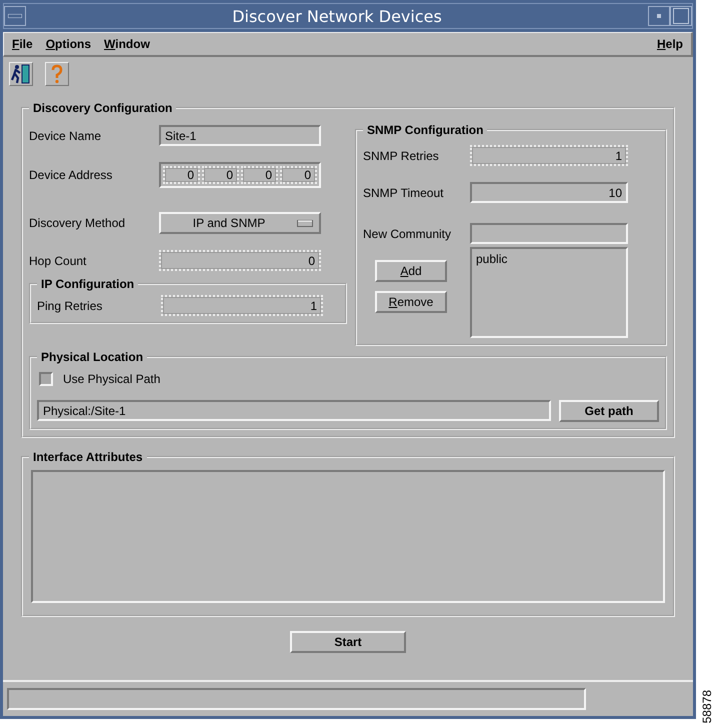  Describe the element at coordinates (403, 193) in the screenshot. I see `field-label: SNMP Timeout` at that location.